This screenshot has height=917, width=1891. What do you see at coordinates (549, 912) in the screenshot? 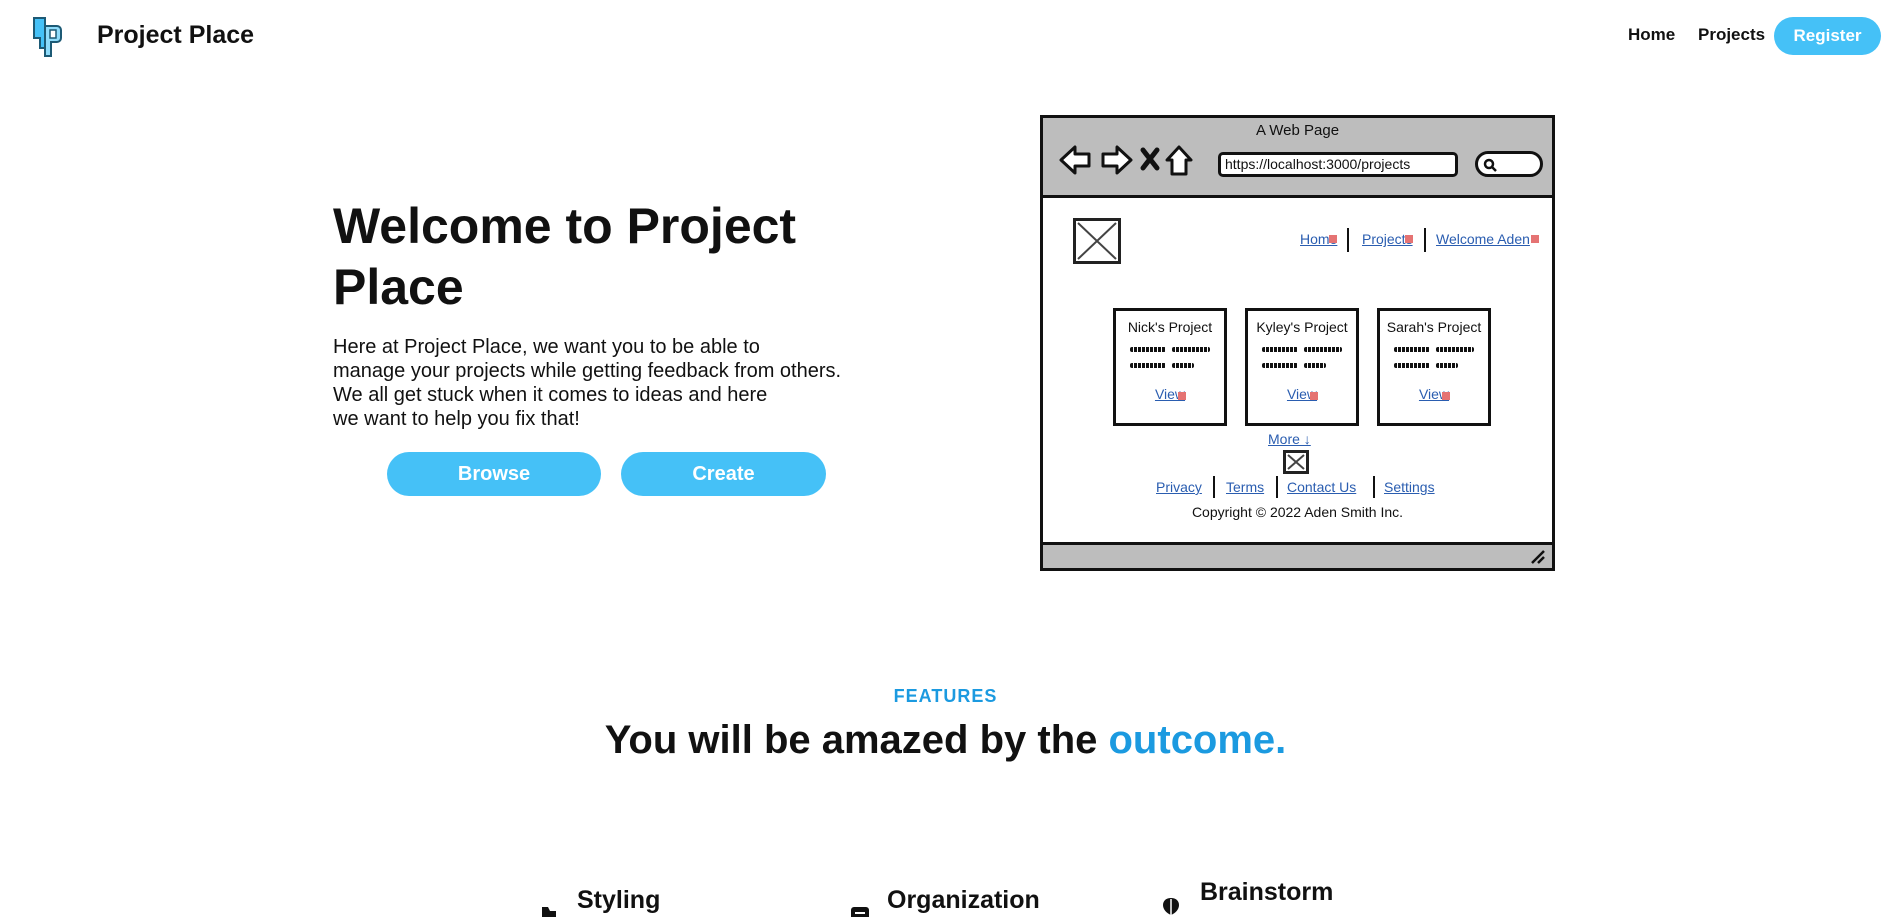
I see `palette-icon` at bounding box center [549, 912].